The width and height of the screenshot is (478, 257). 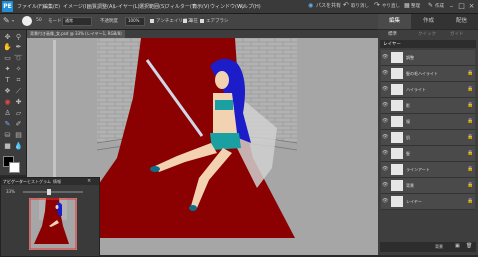 I want to click on create-button: 作成, so click(x=439, y=6).